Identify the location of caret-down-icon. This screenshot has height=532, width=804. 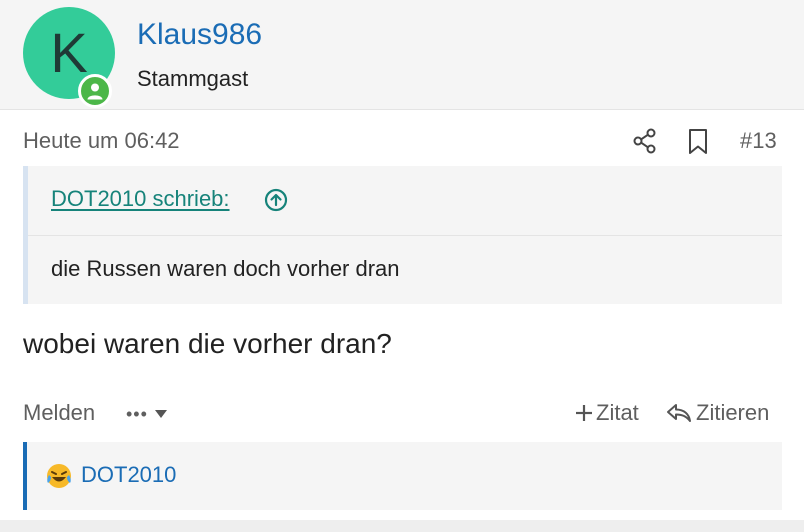
(160, 414).